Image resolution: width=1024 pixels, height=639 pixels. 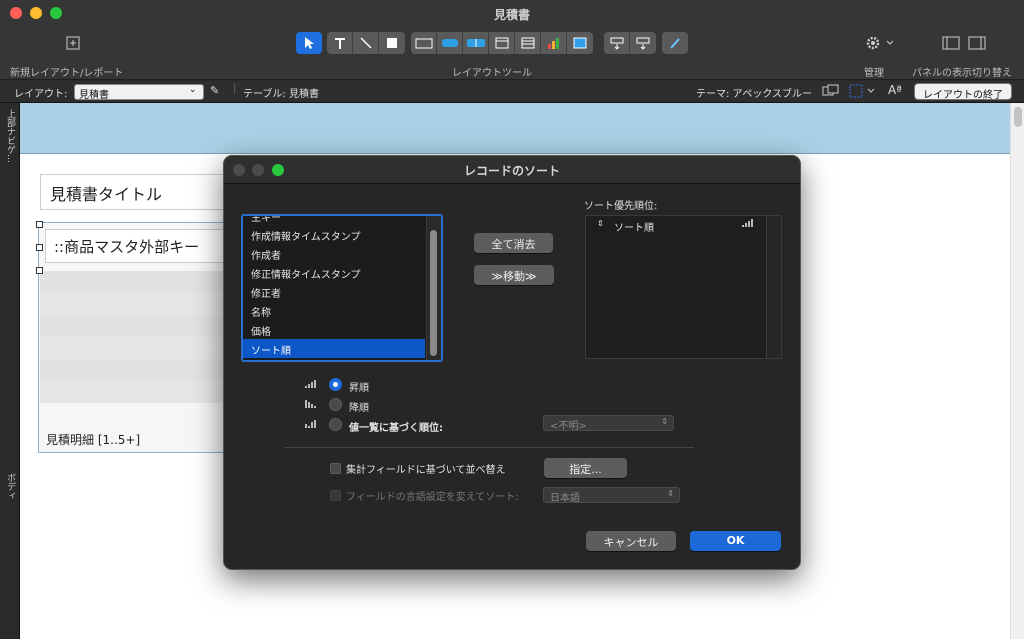 I want to click on dialog-title: レコードのソート, so click(x=511, y=171).